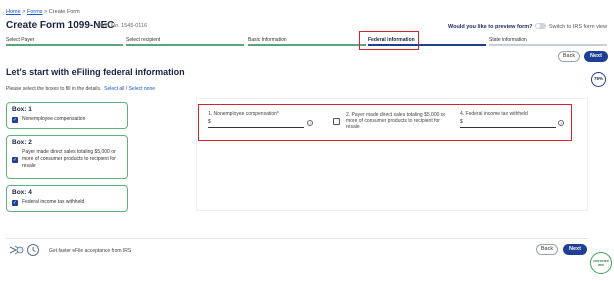 The height and width of the screenshot is (281, 614). Describe the element at coordinates (508, 123) in the screenshot. I see `federal-tax-withheld-input` at that location.